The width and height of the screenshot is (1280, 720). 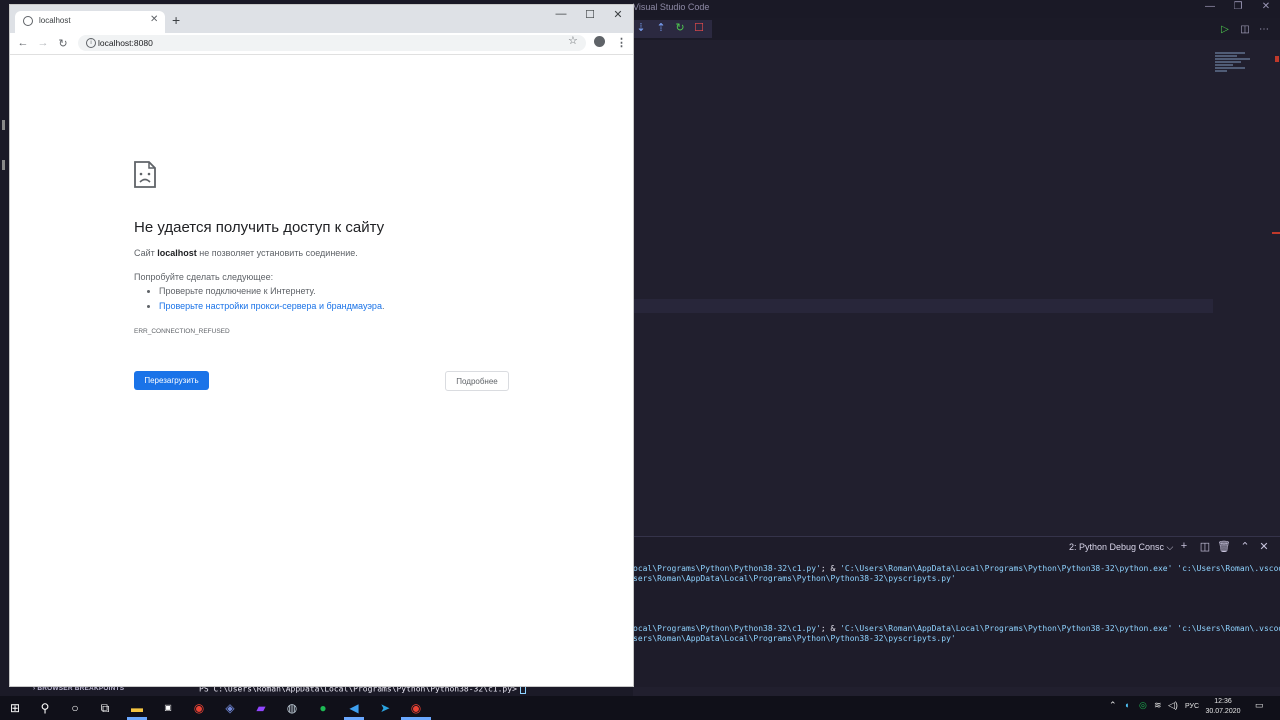 What do you see at coordinates (182, 331) in the screenshot?
I see `error-code: ERR_CONNECTION_REFUSED` at bounding box center [182, 331].